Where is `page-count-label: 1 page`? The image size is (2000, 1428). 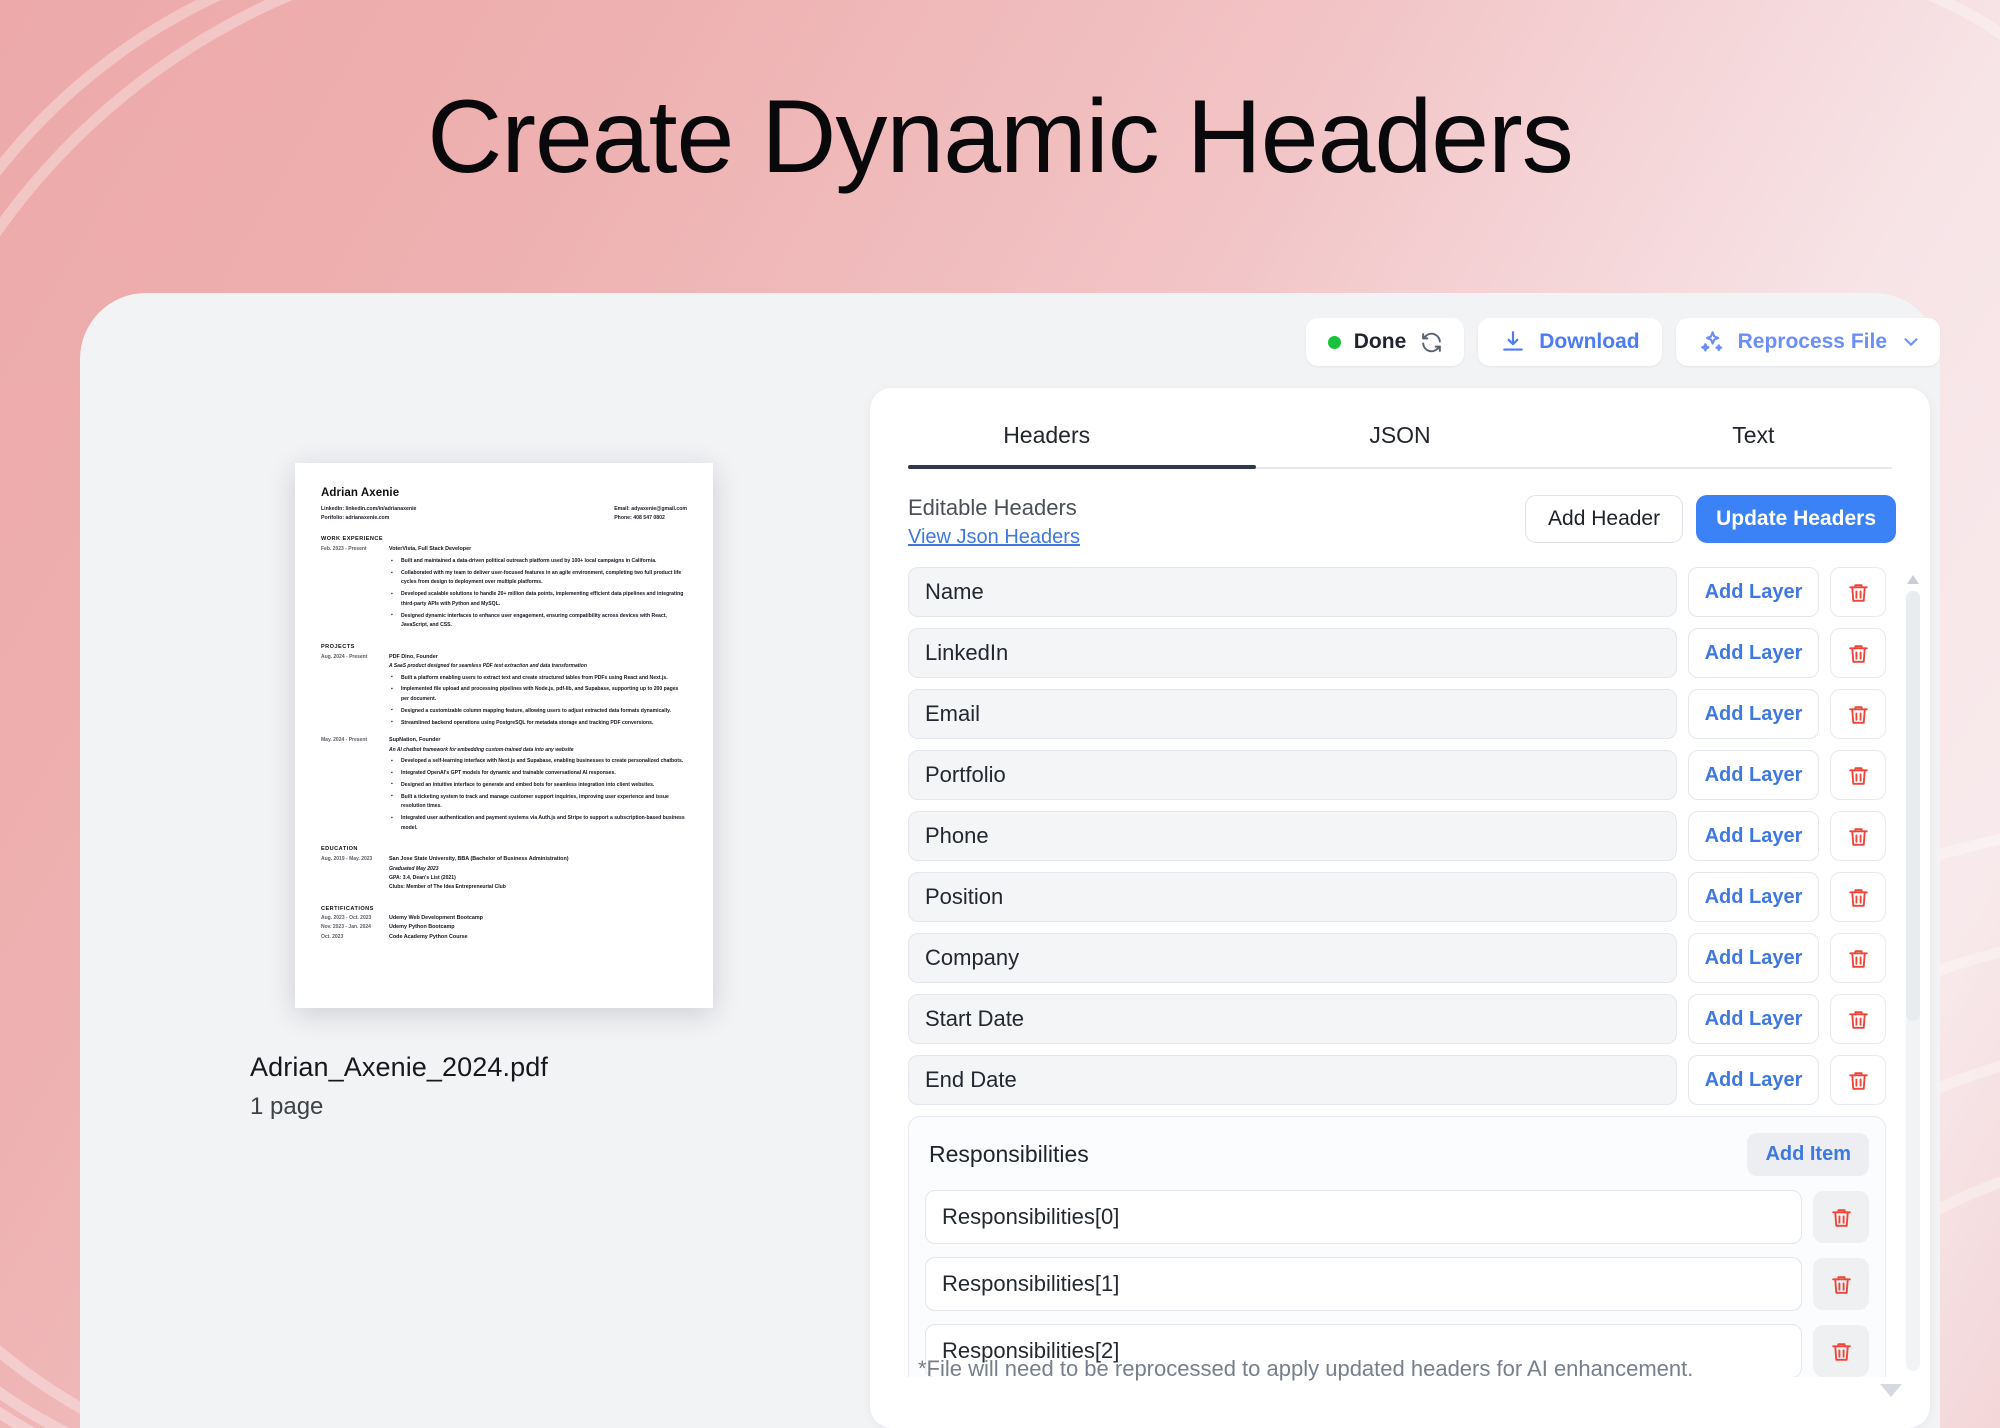
page-count-label: 1 page is located at coordinates (287, 1106).